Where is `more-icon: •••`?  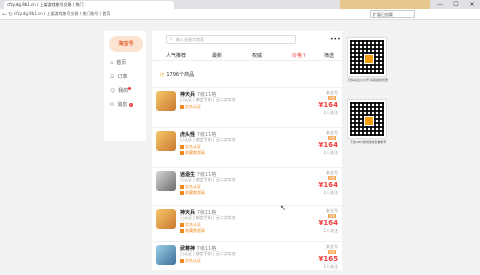 more-icon: ••• is located at coordinates (335, 39).